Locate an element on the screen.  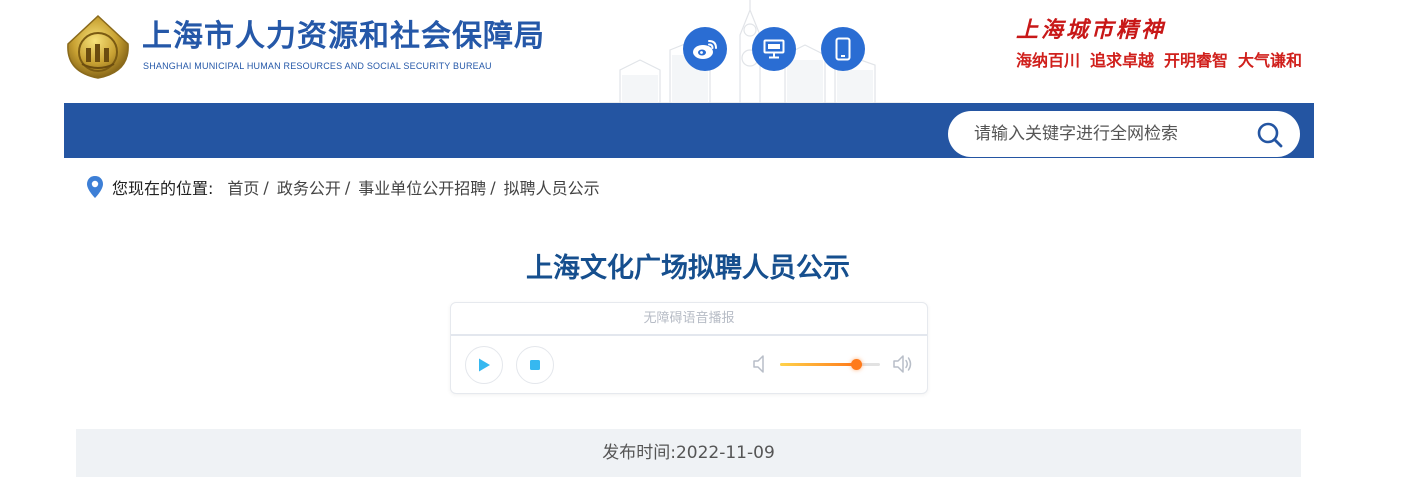
weibo-button is located at coordinates (705, 49).